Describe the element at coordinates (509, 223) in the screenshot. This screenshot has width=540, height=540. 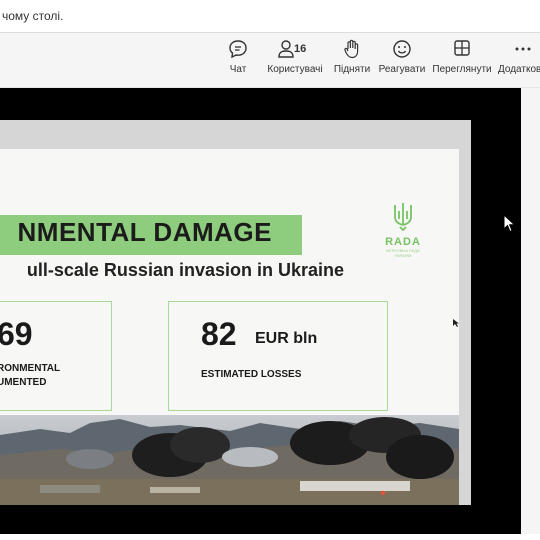
I see `mouse-pointer-icon` at that location.